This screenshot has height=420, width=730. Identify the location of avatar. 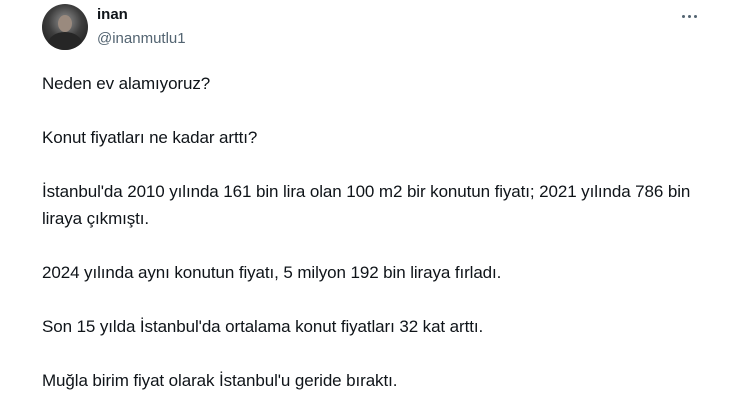
(65, 27).